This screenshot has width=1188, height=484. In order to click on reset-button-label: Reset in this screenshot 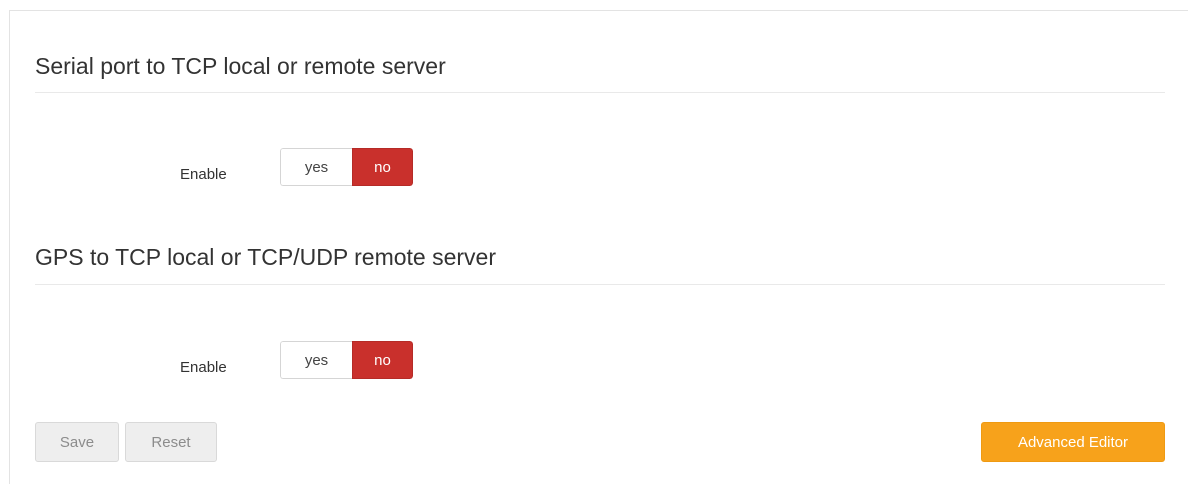, I will do `click(171, 442)`.